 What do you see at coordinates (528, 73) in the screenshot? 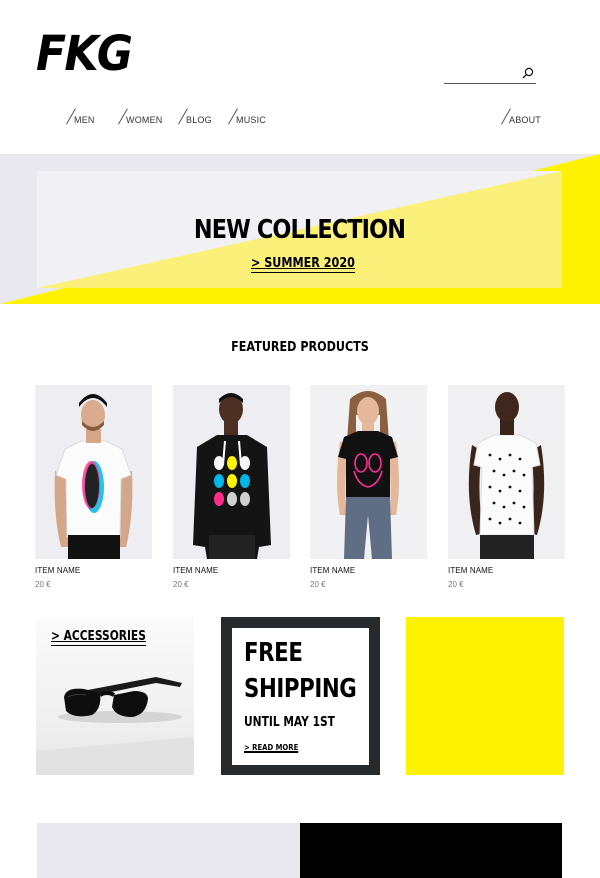
I see `search-icon` at bounding box center [528, 73].